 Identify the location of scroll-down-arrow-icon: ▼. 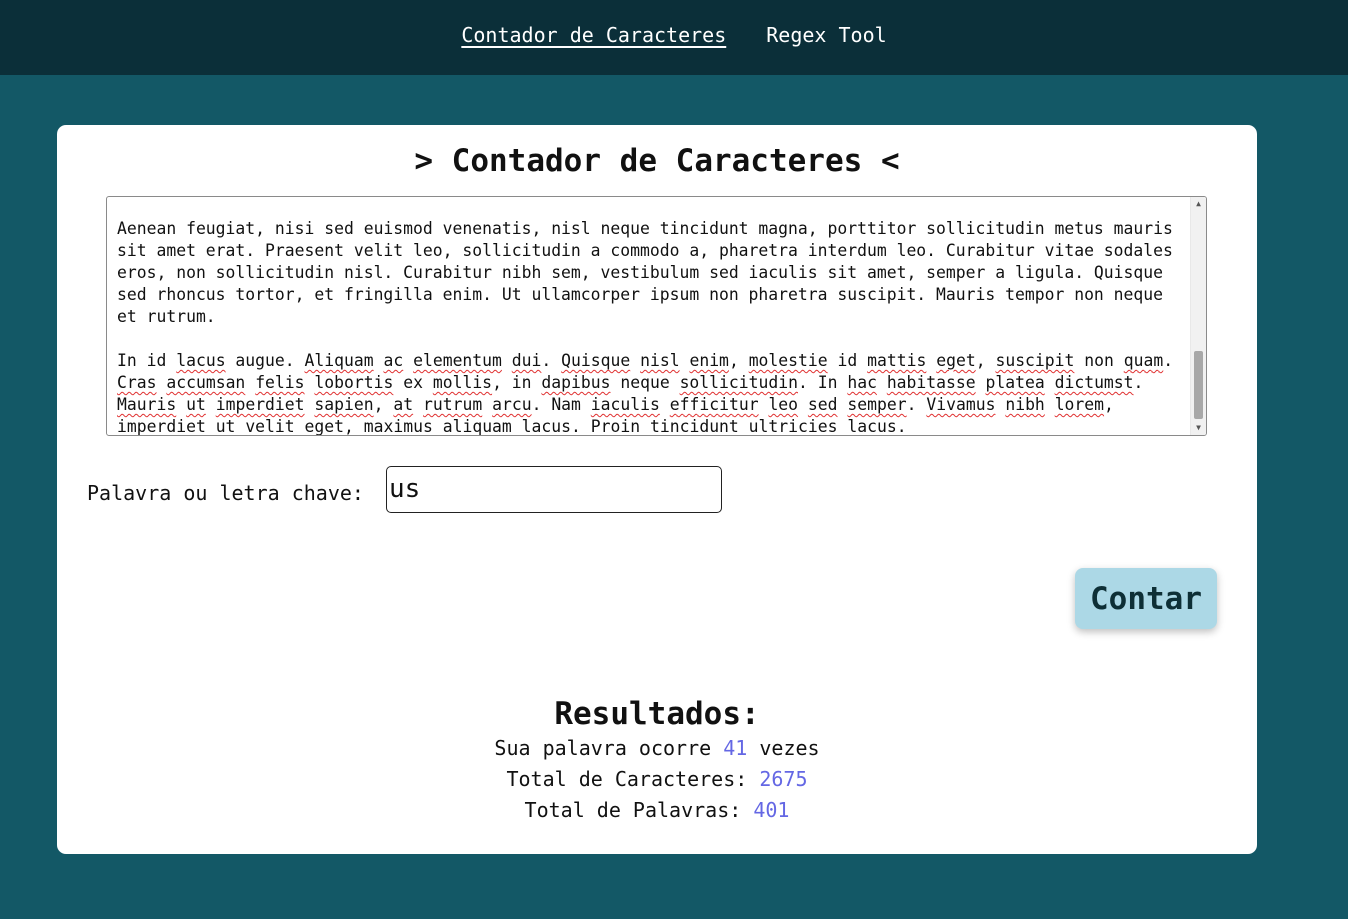
(1198, 428).